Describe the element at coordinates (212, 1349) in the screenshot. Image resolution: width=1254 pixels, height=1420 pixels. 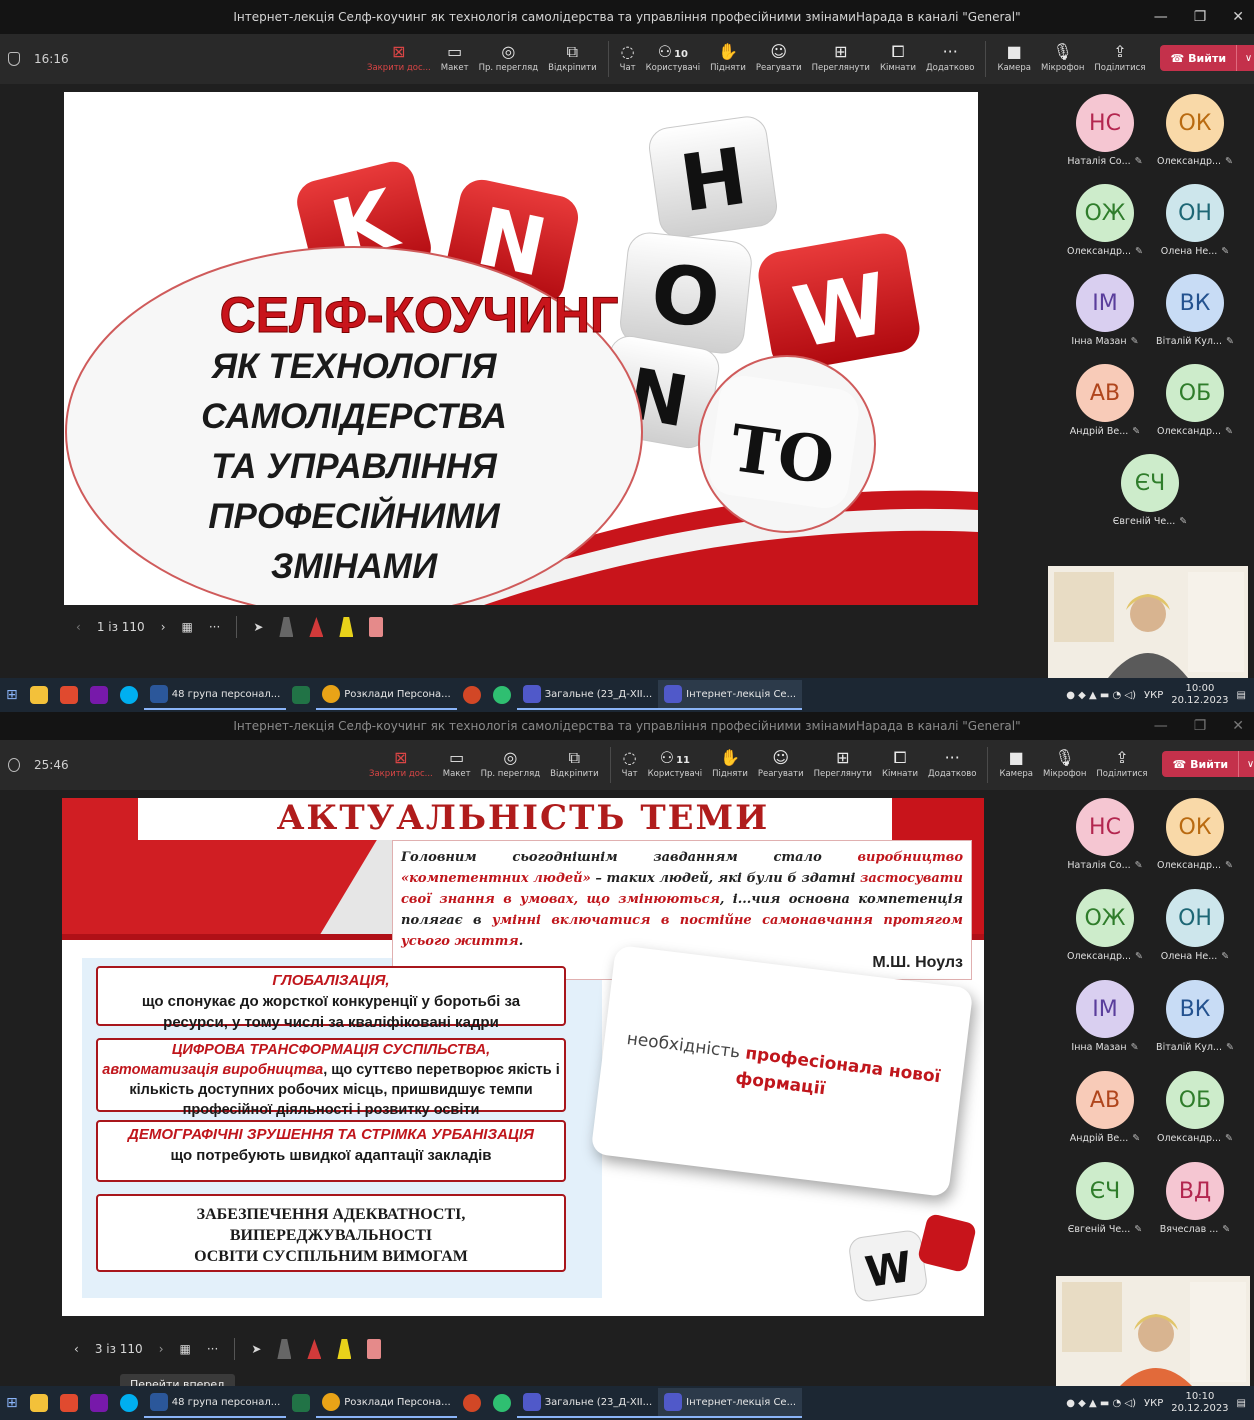
I see `more-options-icon: ···` at that location.